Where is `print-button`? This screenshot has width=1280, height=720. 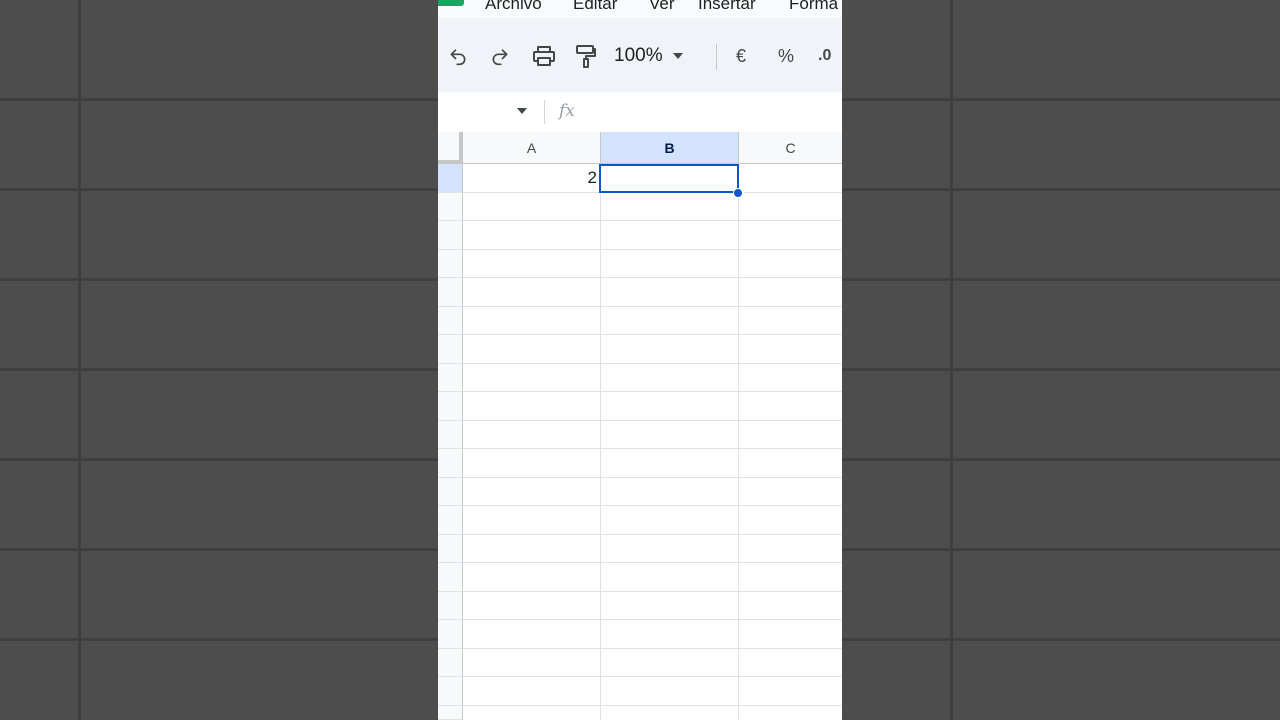
print-button is located at coordinates (544, 56).